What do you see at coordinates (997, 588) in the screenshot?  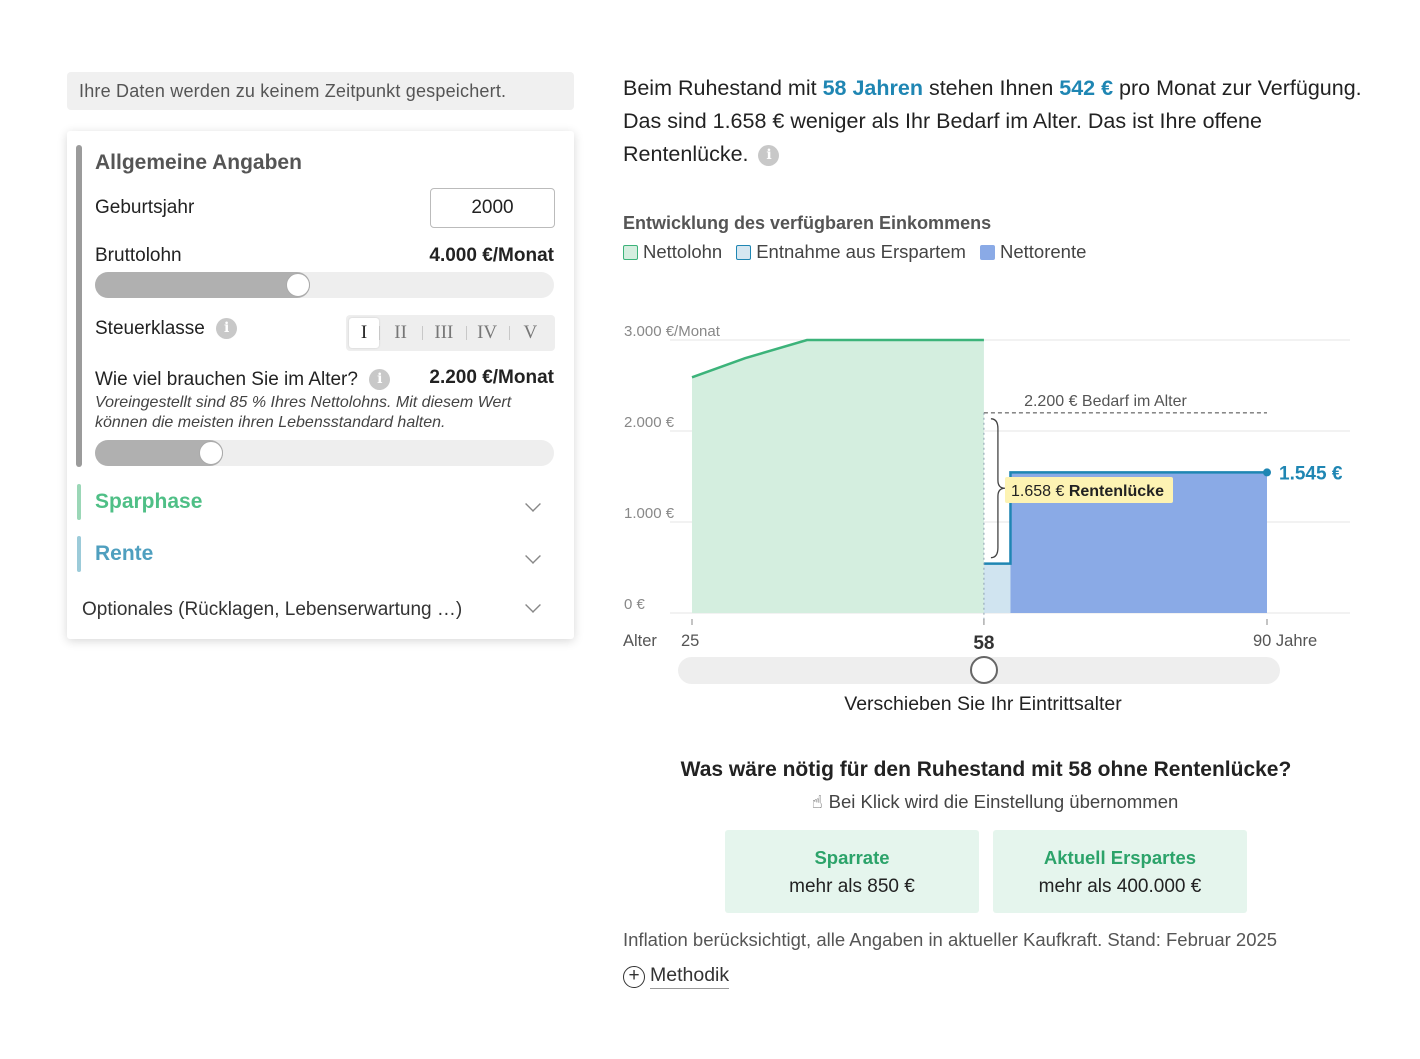 I see `series-area-savings-withdrawal` at bounding box center [997, 588].